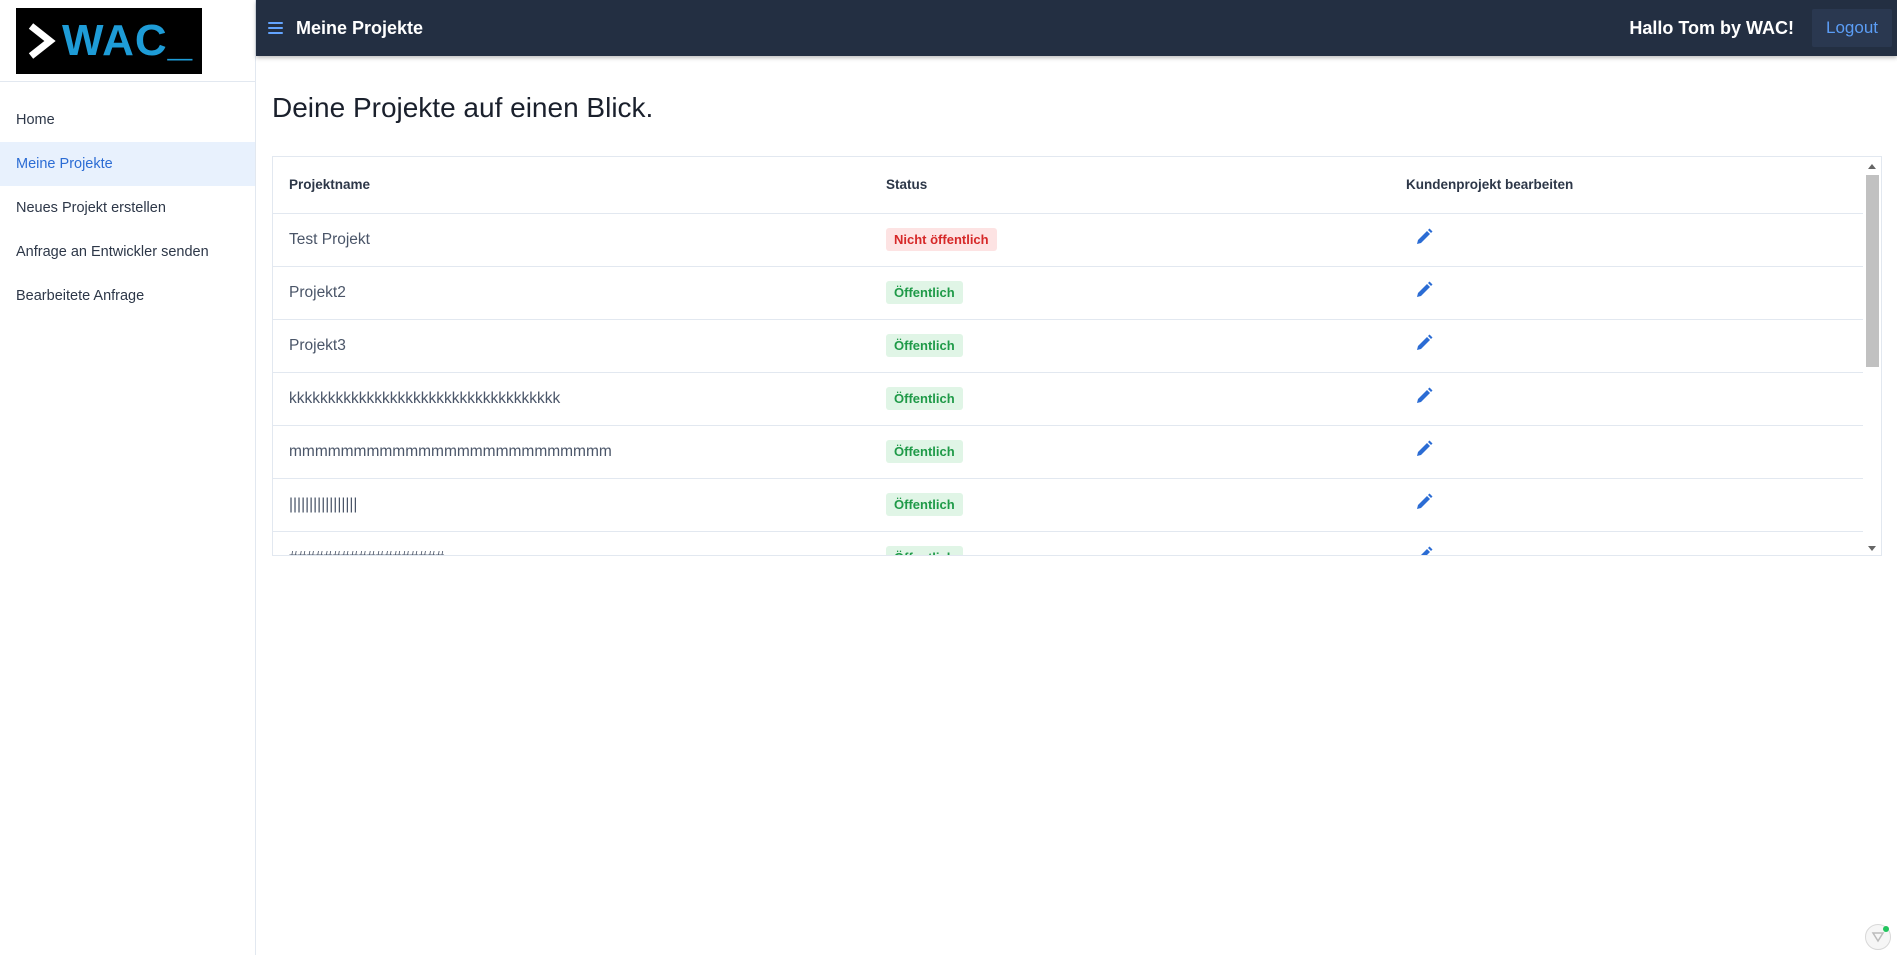  Describe the element at coordinates (571, 346) in the screenshot. I see `project-name: Projekt3` at that location.